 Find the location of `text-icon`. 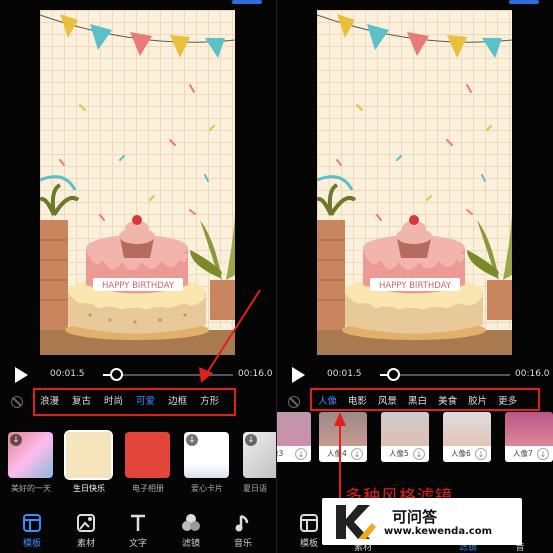

text-icon is located at coordinates (138, 522).